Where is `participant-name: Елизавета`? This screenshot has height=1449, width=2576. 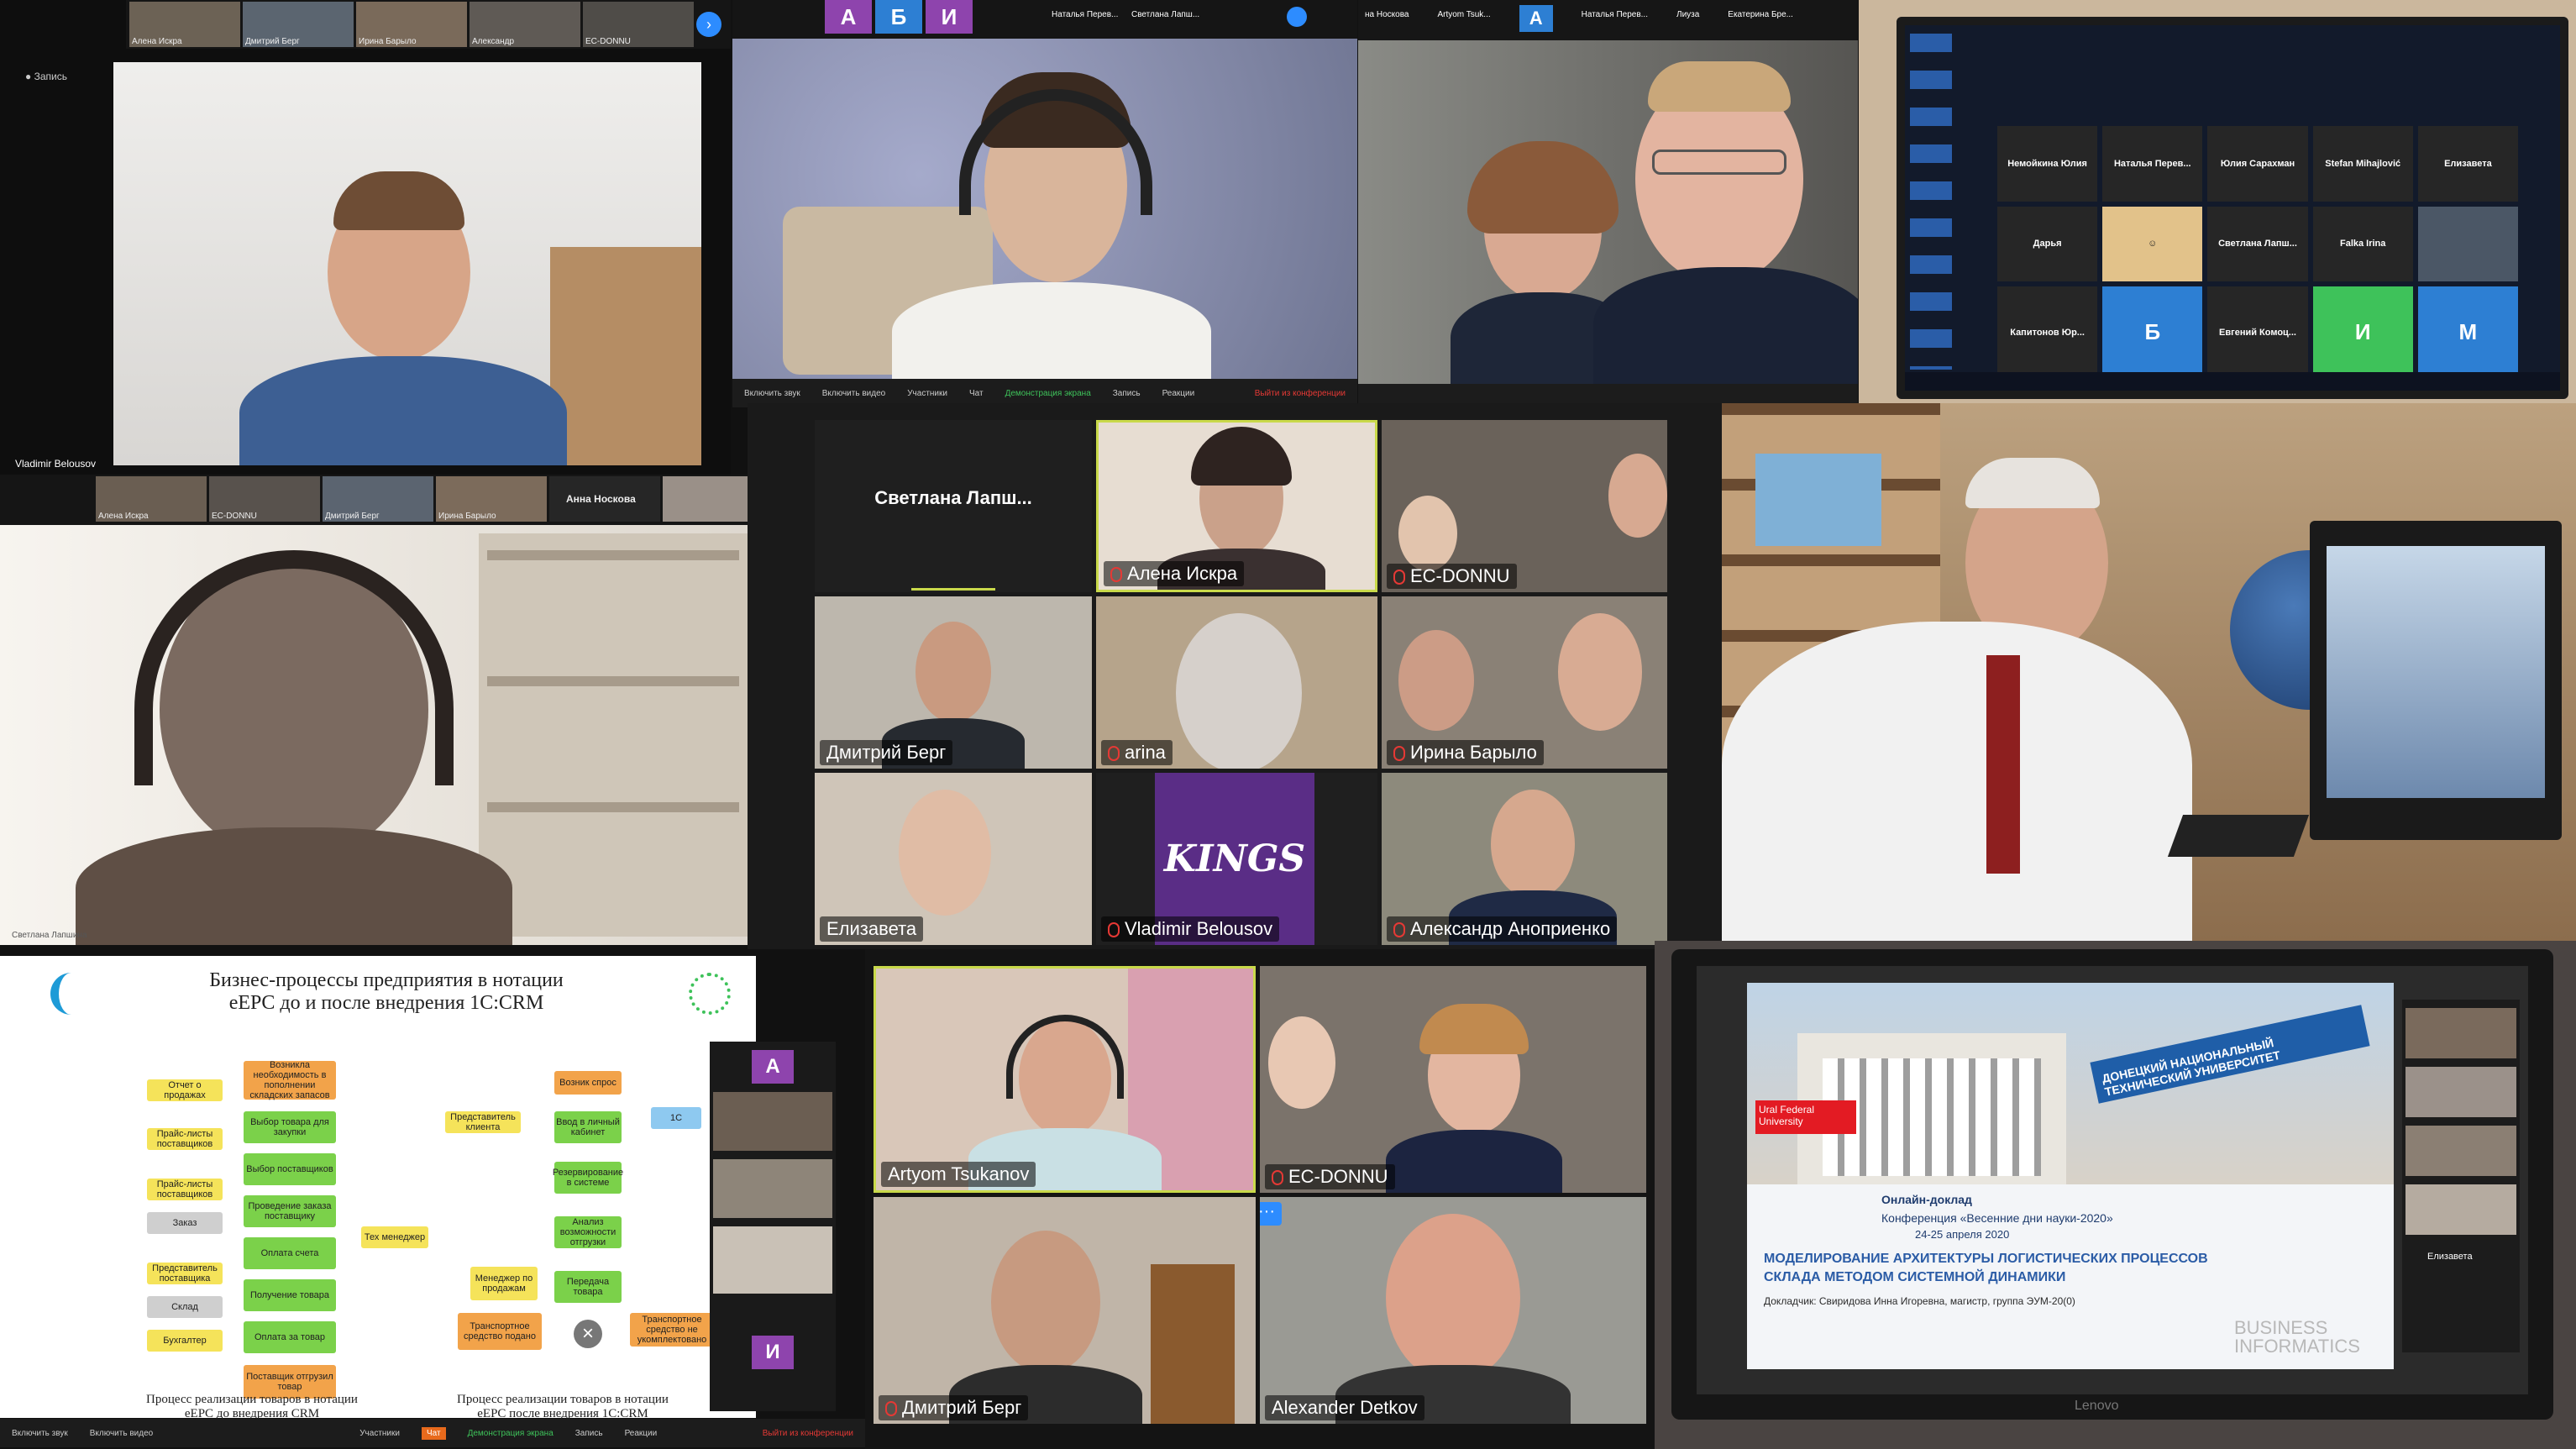
participant-name: Елизавета is located at coordinates (872, 929).